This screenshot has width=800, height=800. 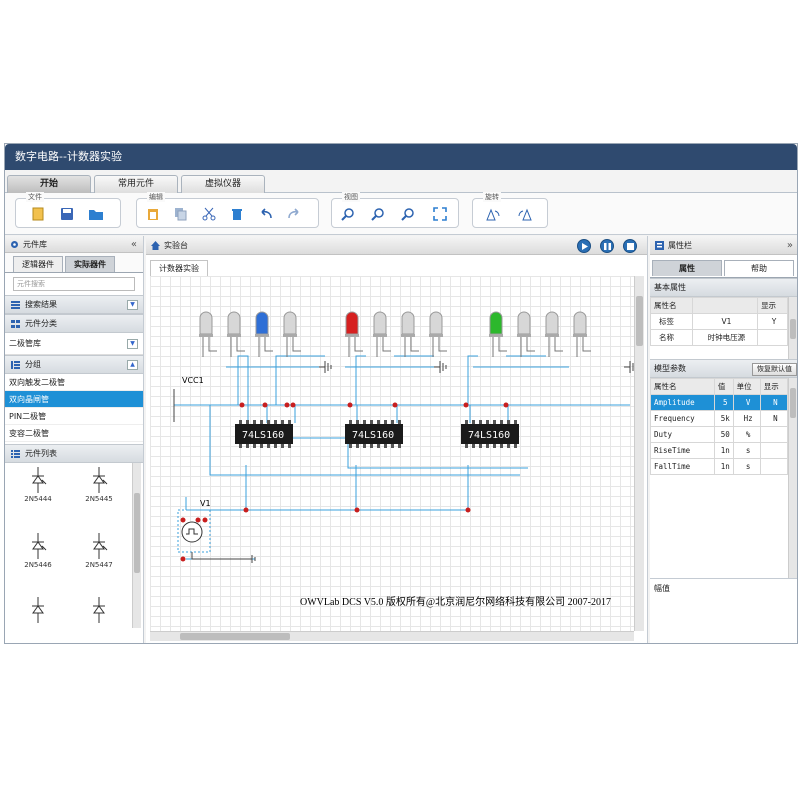 What do you see at coordinates (74, 382) in the screenshot?
I see `list-item: 双向触发二极管` at bounding box center [74, 382].